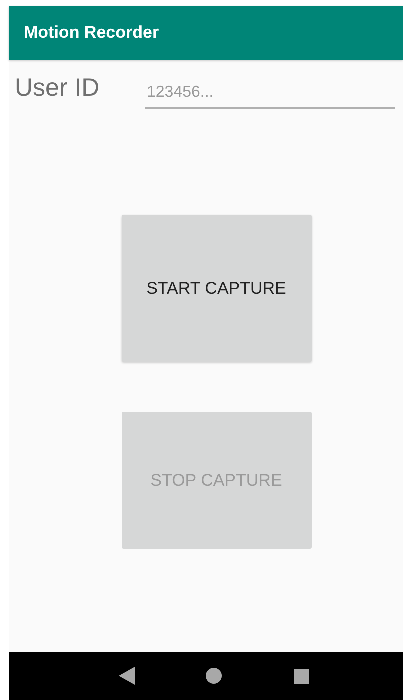 The width and height of the screenshot is (403, 700). I want to click on overview-icon, so click(302, 676).